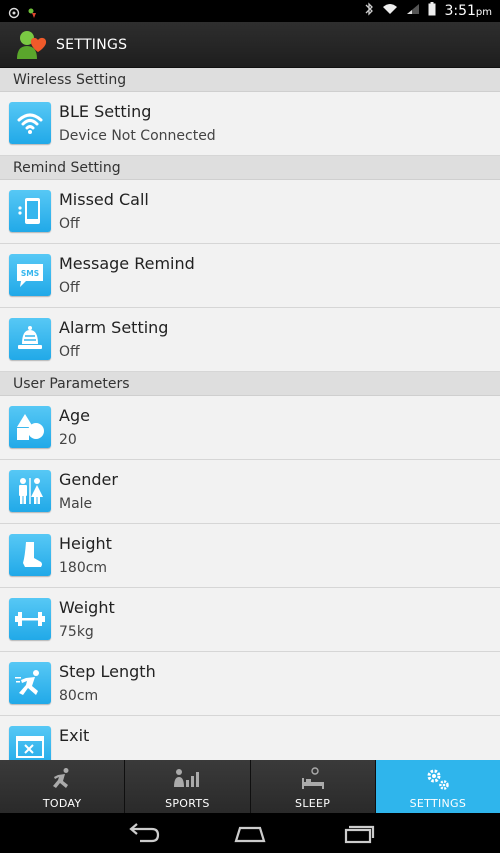 The width and height of the screenshot is (500, 853). I want to click on home-icon, so click(250, 833).